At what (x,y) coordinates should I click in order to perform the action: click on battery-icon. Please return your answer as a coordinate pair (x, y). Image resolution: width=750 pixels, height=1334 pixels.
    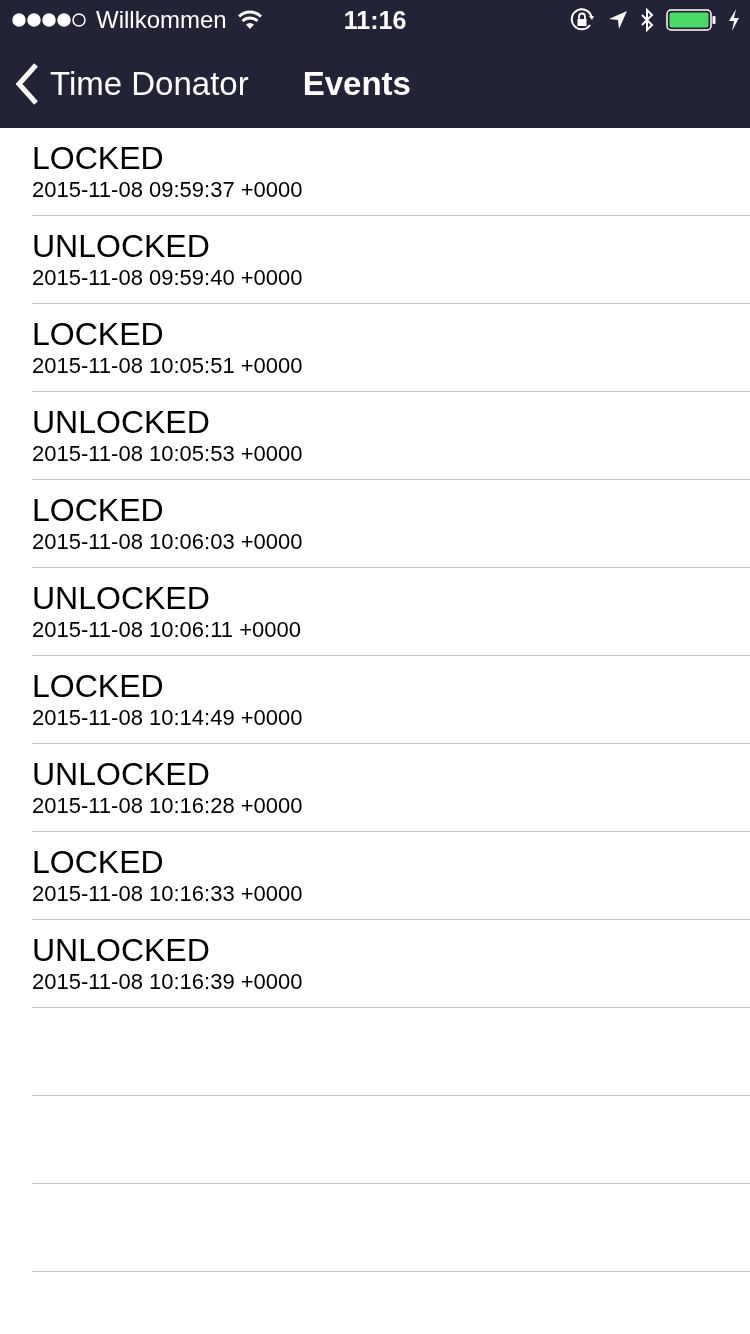
    Looking at the image, I should click on (691, 20).